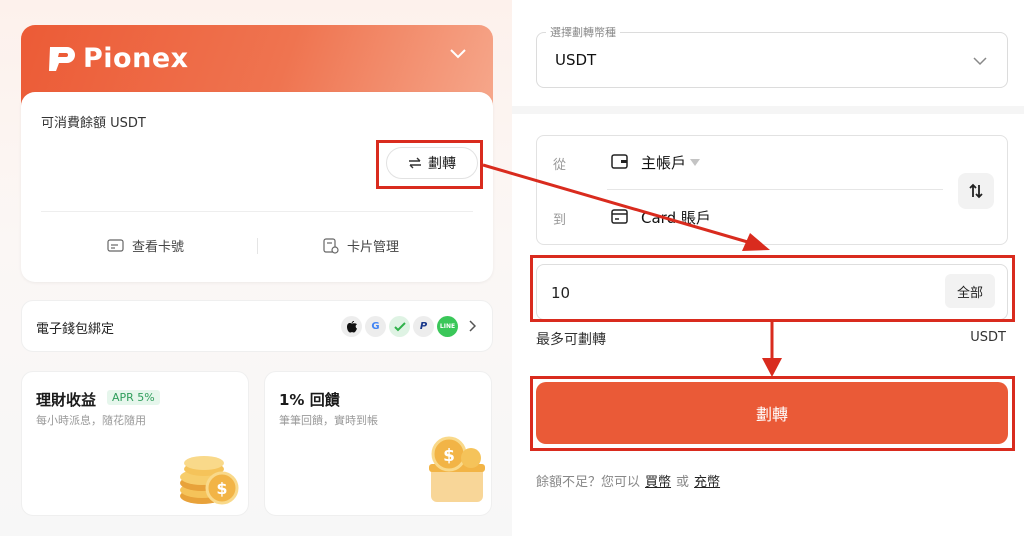 The height and width of the screenshot is (536, 1024). What do you see at coordinates (664, 163) in the screenshot?
I see `from-value: 主帳戶` at bounding box center [664, 163].